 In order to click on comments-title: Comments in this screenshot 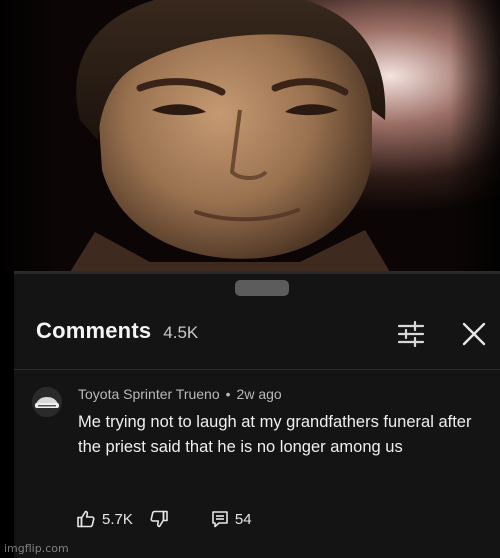, I will do `click(94, 330)`.